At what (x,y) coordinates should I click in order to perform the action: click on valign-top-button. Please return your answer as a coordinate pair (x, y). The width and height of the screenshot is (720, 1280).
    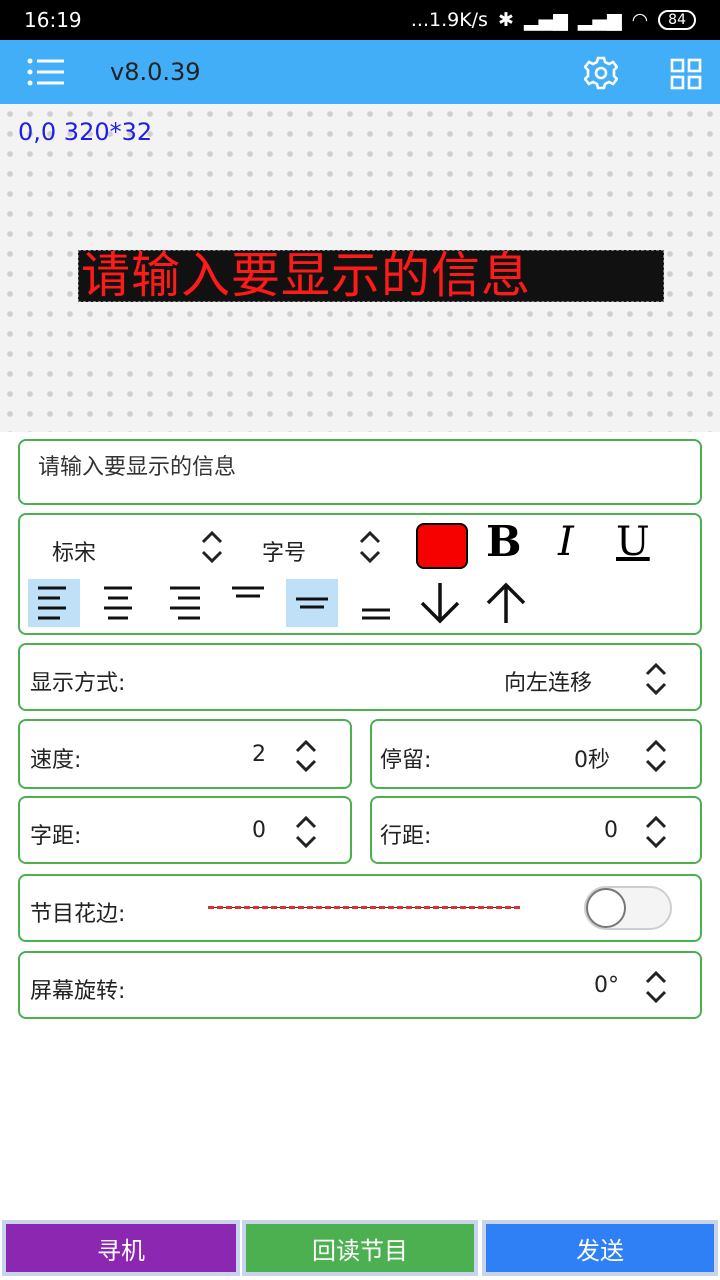
    Looking at the image, I should click on (248, 603).